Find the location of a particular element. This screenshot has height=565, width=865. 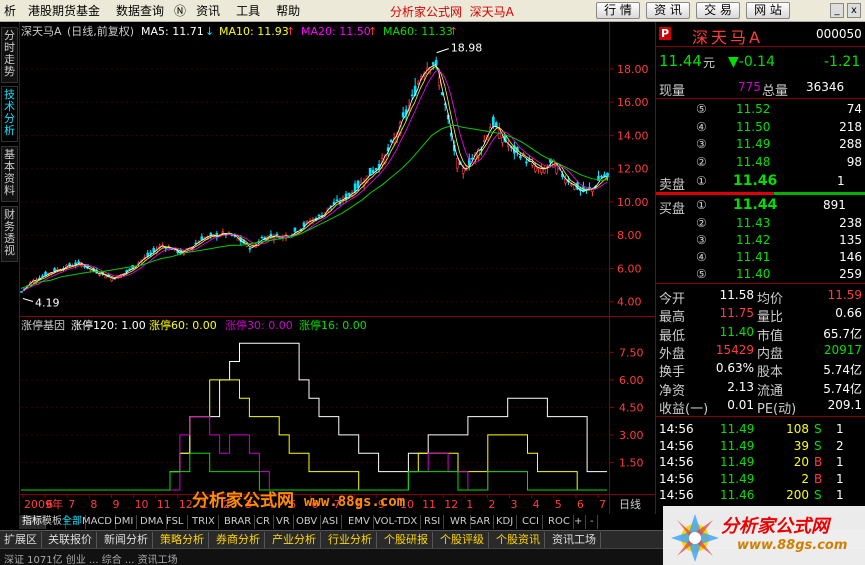

stat-value: 0.66 is located at coordinates (848, 313).